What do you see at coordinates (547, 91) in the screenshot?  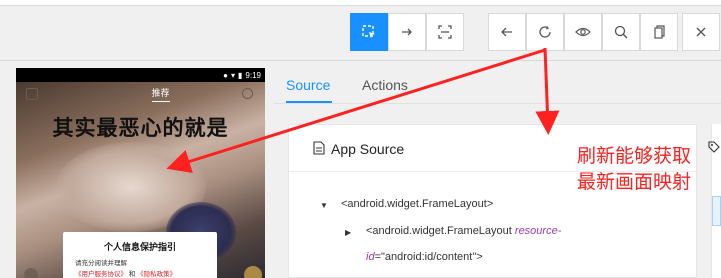 I see `arrow-to-refresh-down` at bounding box center [547, 91].